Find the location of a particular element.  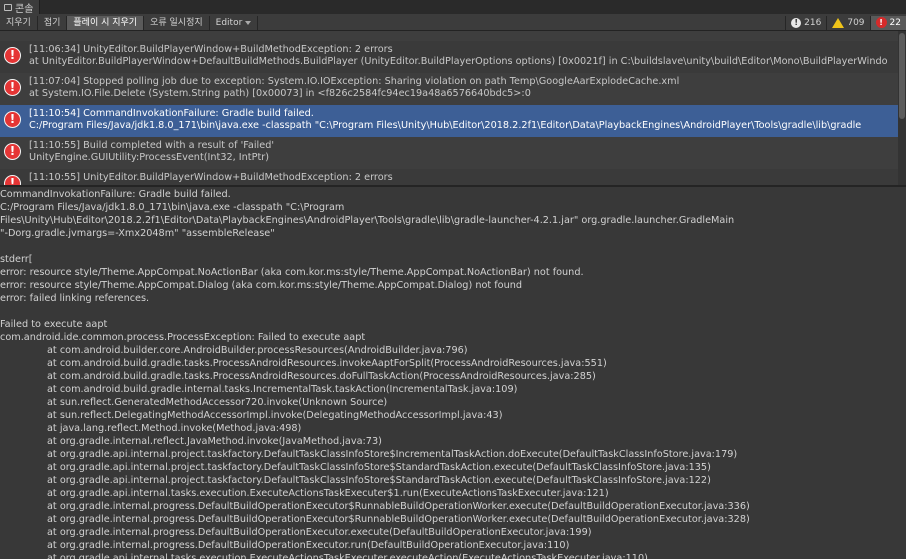

warning-icon is located at coordinates (838, 22).